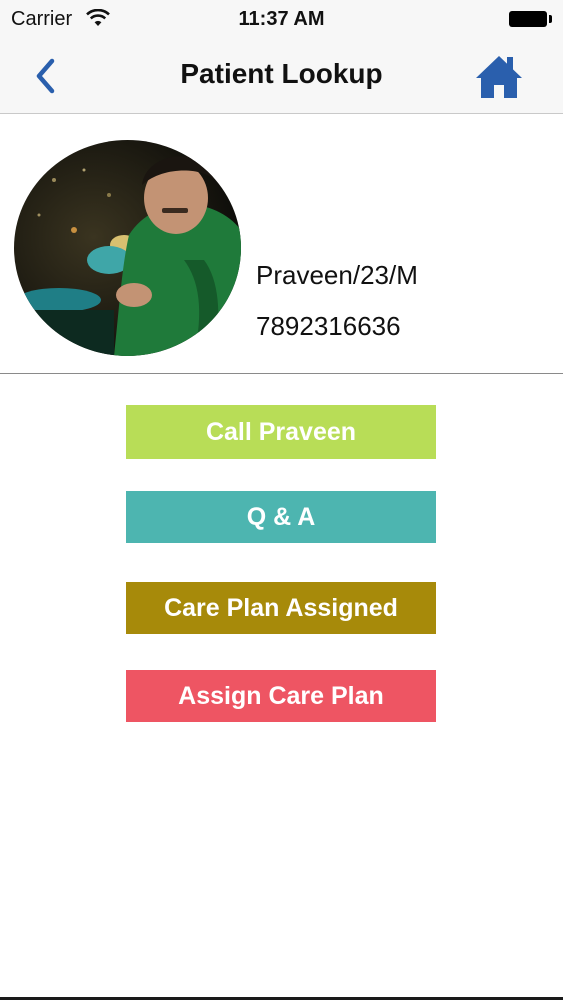 The width and height of the screenshot is (563, 1000). I want to click on qa-button: Q & A, so click(281, 517).